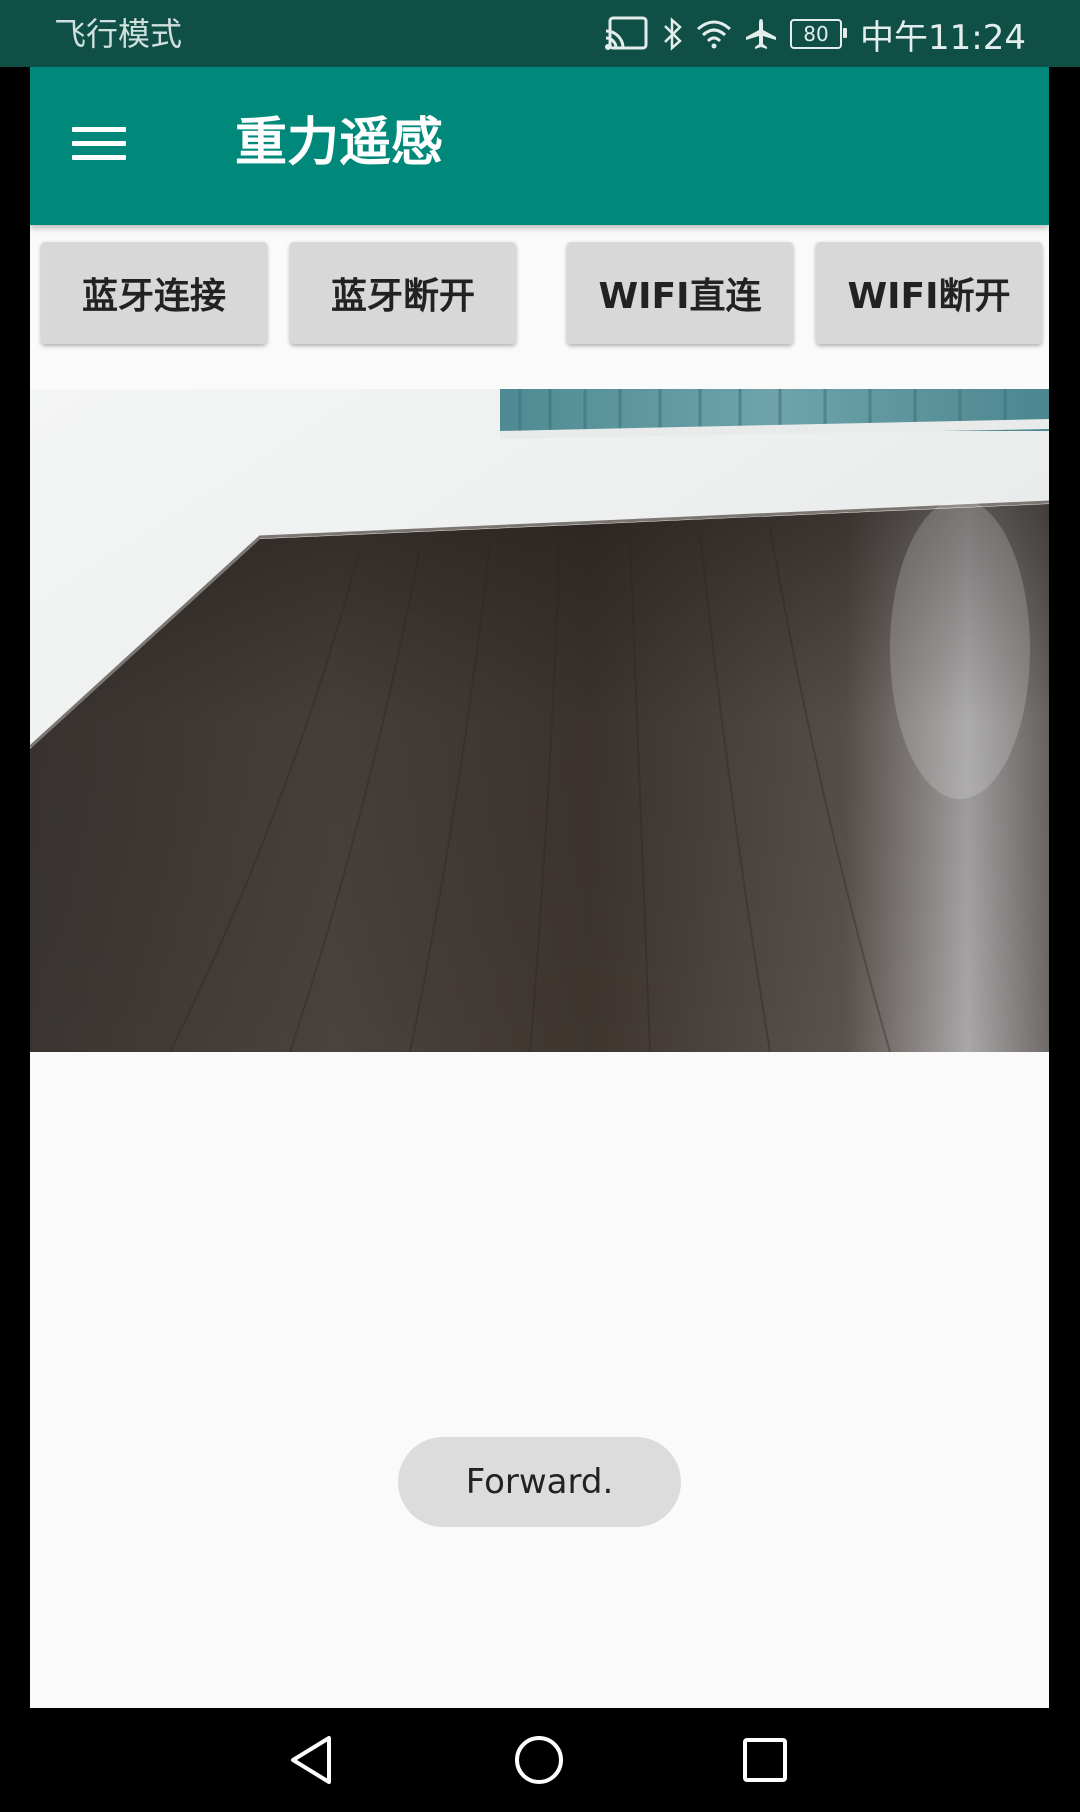 Image resolution: width=1080 pixels, height=1812 pixels. I want to click on bluetooth-connect-button: 蓝牙连接, so click(154, 293).